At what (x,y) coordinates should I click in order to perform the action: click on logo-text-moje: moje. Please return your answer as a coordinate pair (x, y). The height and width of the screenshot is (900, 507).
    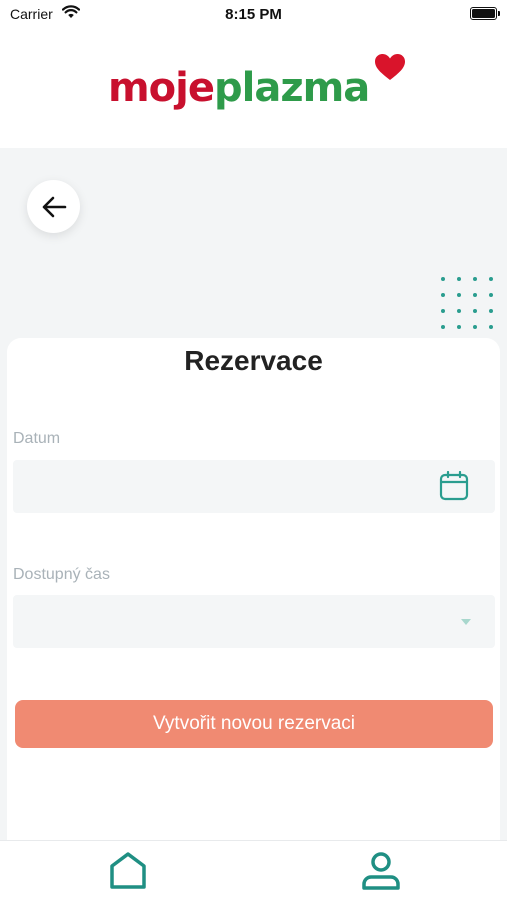
    Looking at the image, I should click on (161, 88).